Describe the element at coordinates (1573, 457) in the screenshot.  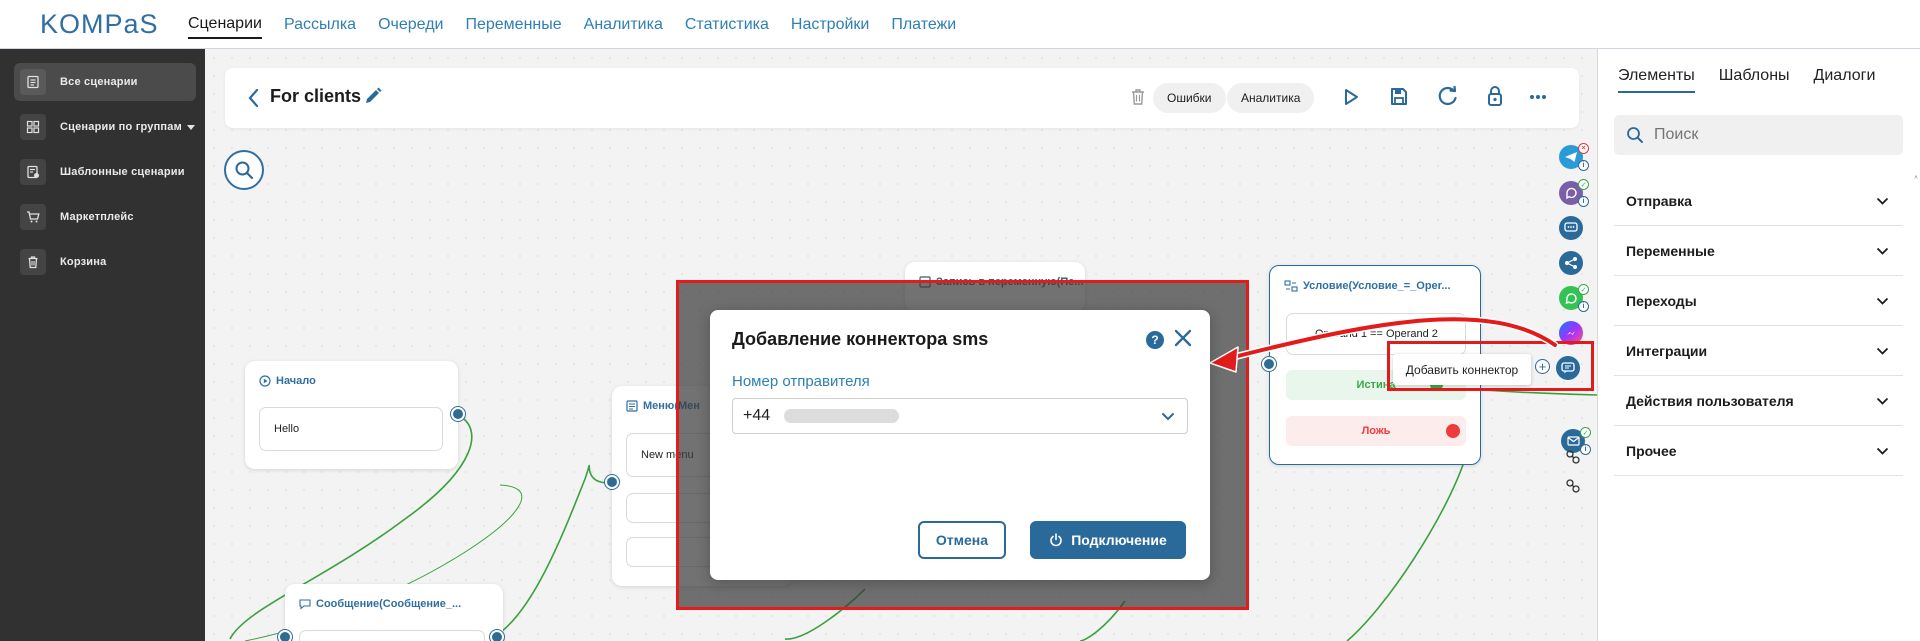
I see `integration-icon` at that location.